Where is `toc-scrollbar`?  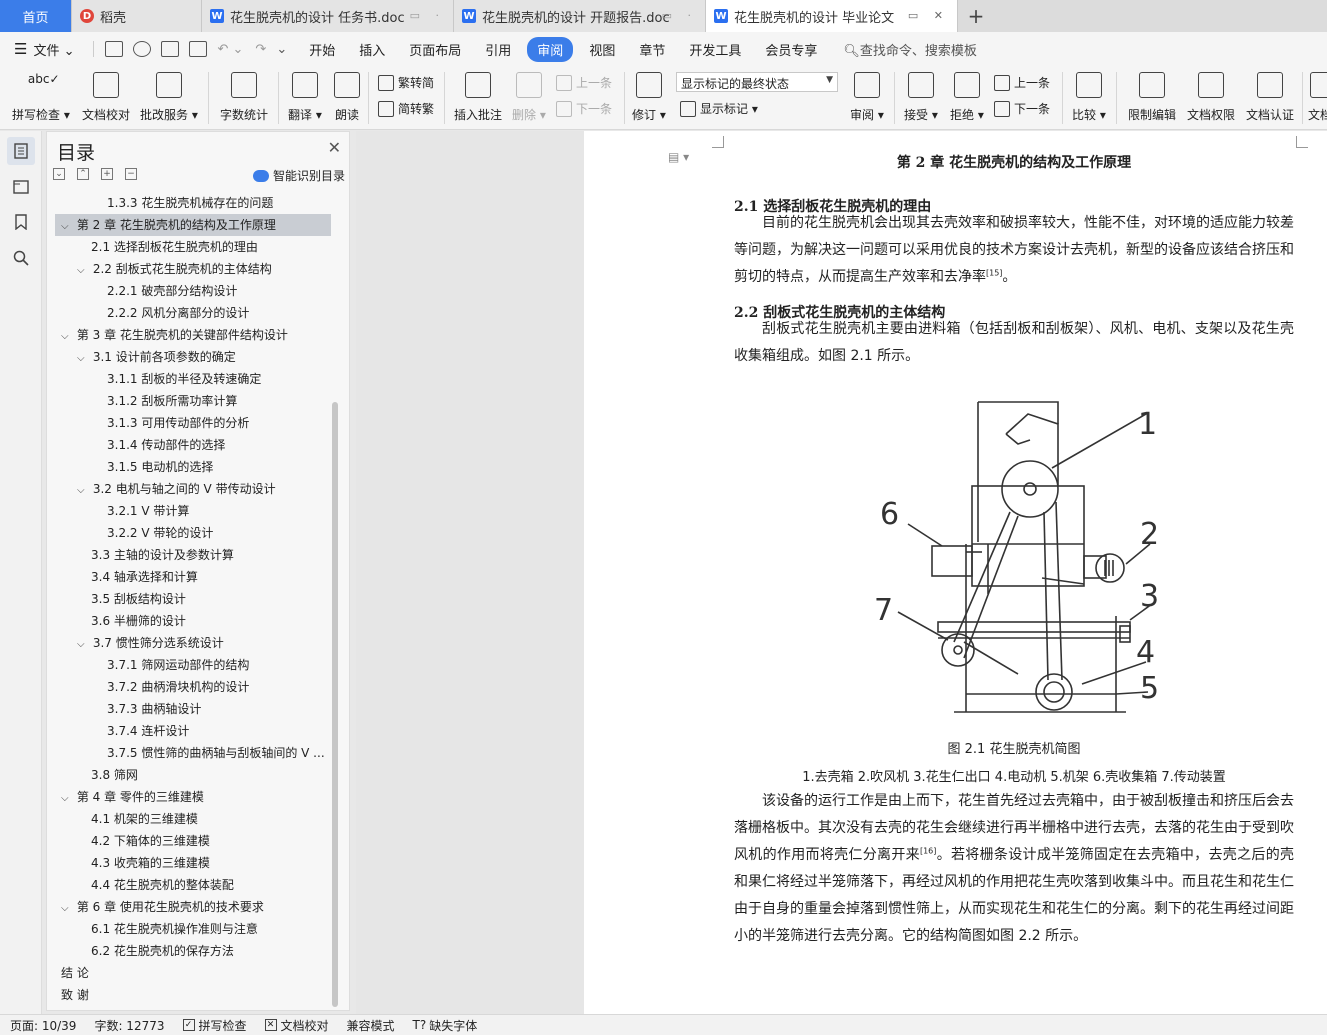
toc-scrollbar is located at coordinates (335, 704).